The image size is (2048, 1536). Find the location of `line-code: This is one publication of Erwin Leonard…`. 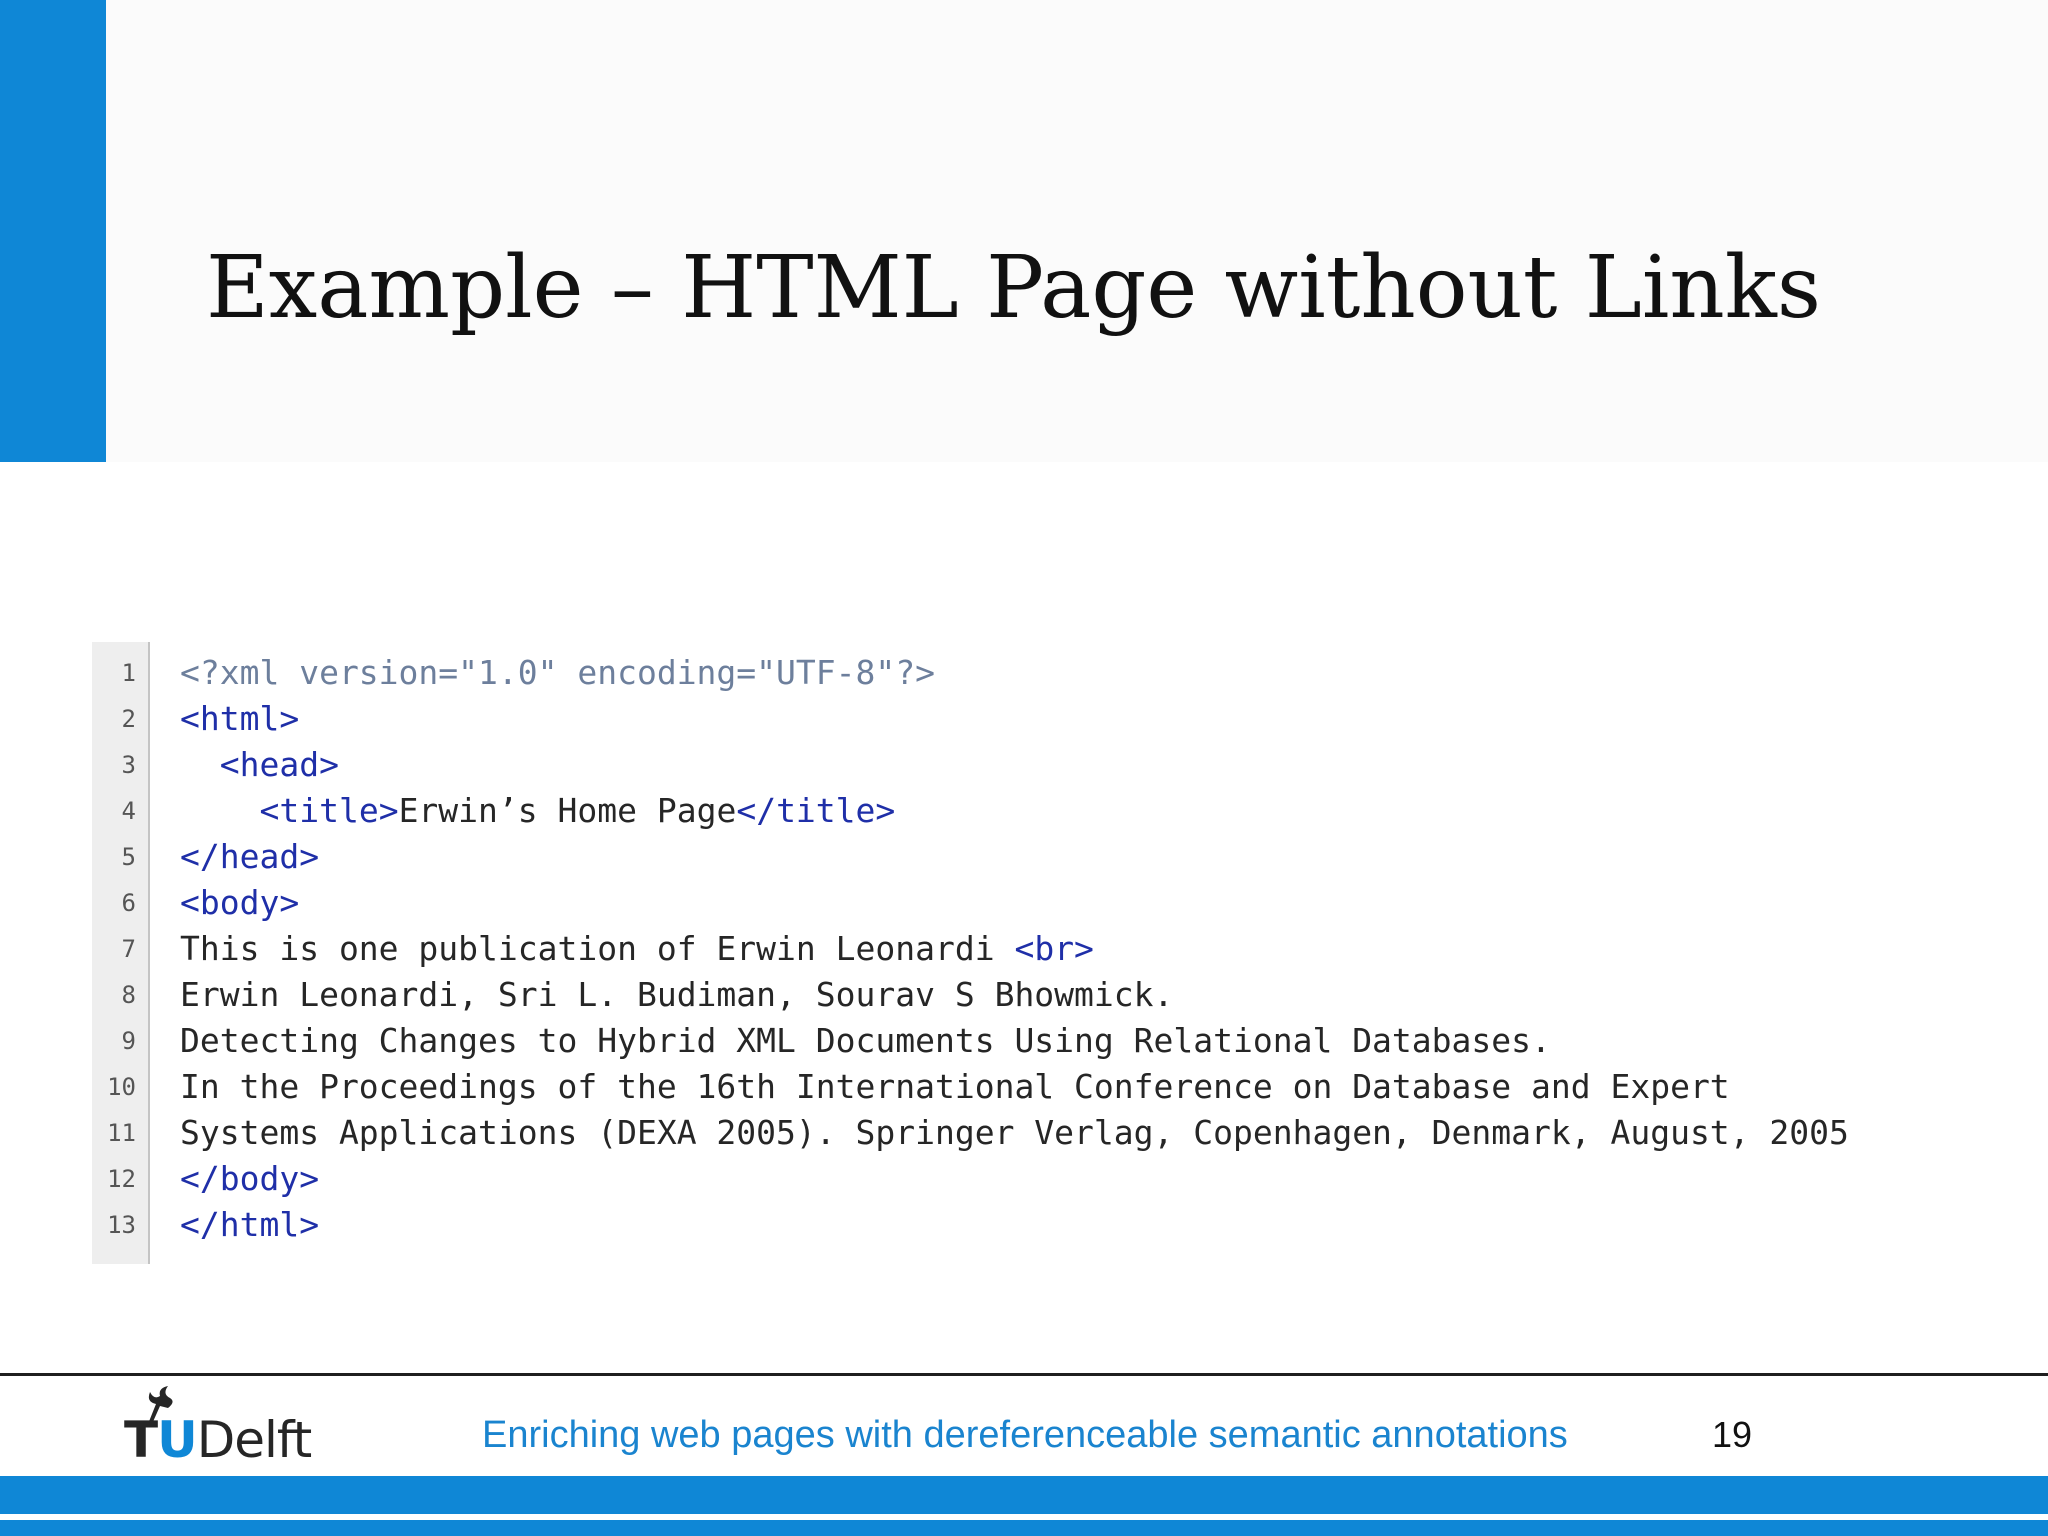

line-code: This is one publication of Erwin Leonard… is located at coordinates (637, 949).